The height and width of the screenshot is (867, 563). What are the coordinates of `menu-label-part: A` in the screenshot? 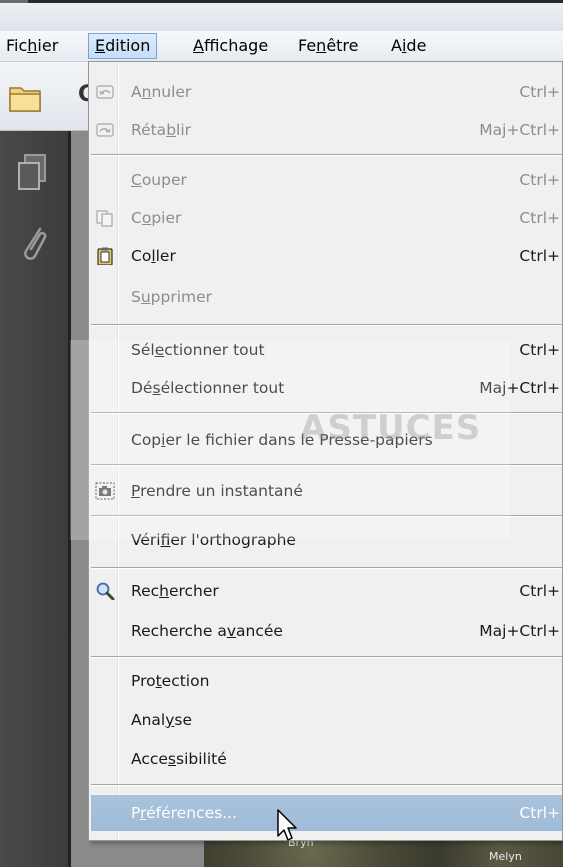 It's located at (396, 45).